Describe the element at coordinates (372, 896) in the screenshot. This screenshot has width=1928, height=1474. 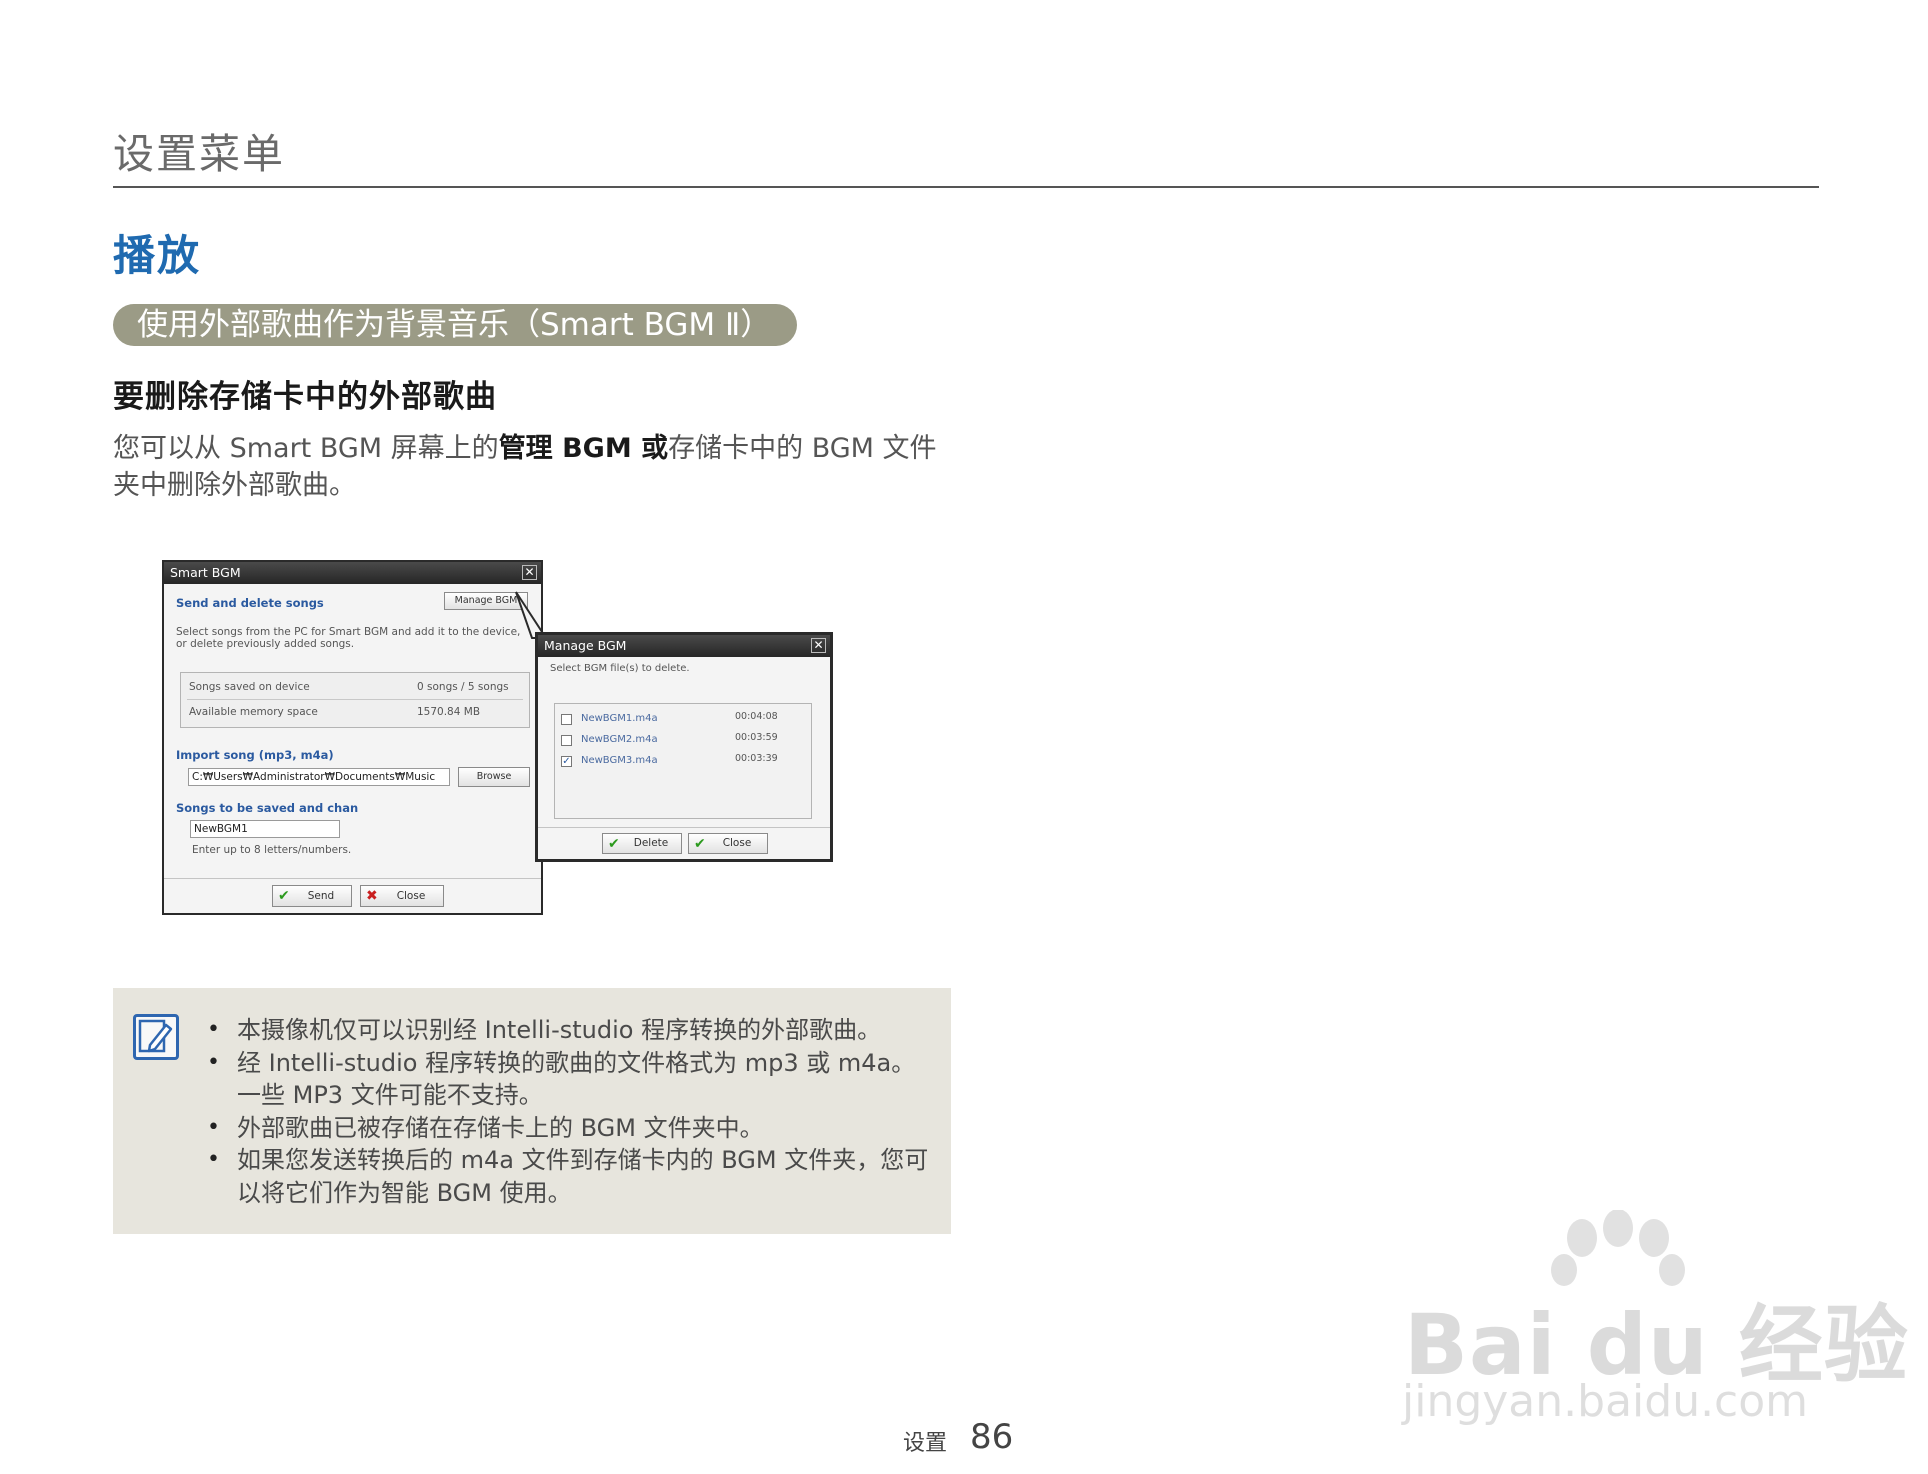
I see `x-icon: ✖` at that location.